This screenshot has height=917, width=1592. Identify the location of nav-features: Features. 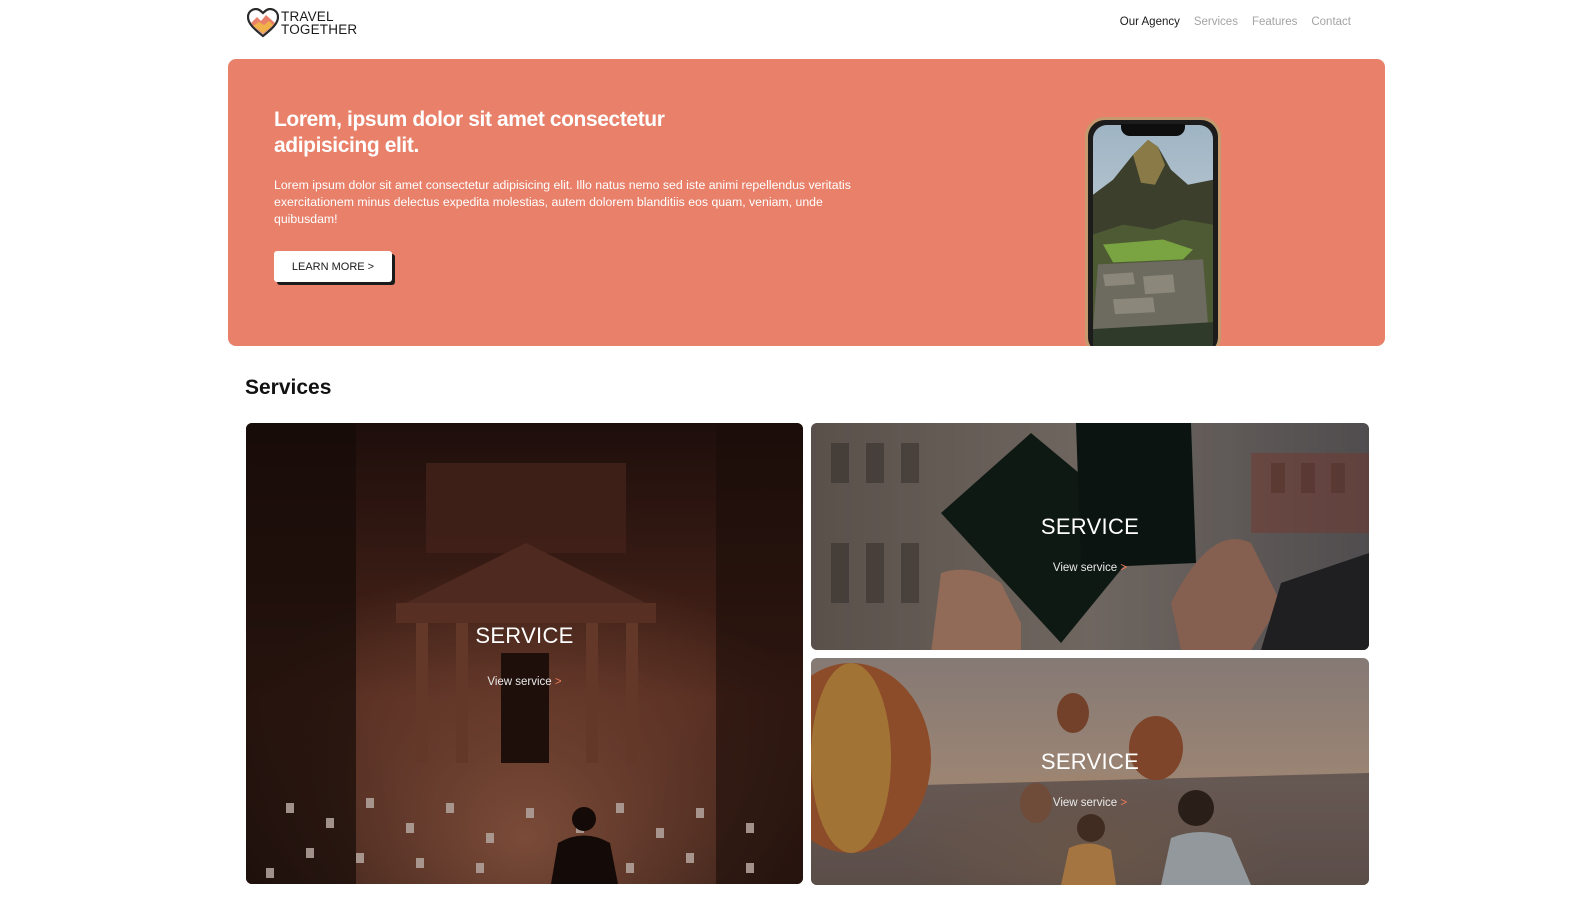
(1274, 22).